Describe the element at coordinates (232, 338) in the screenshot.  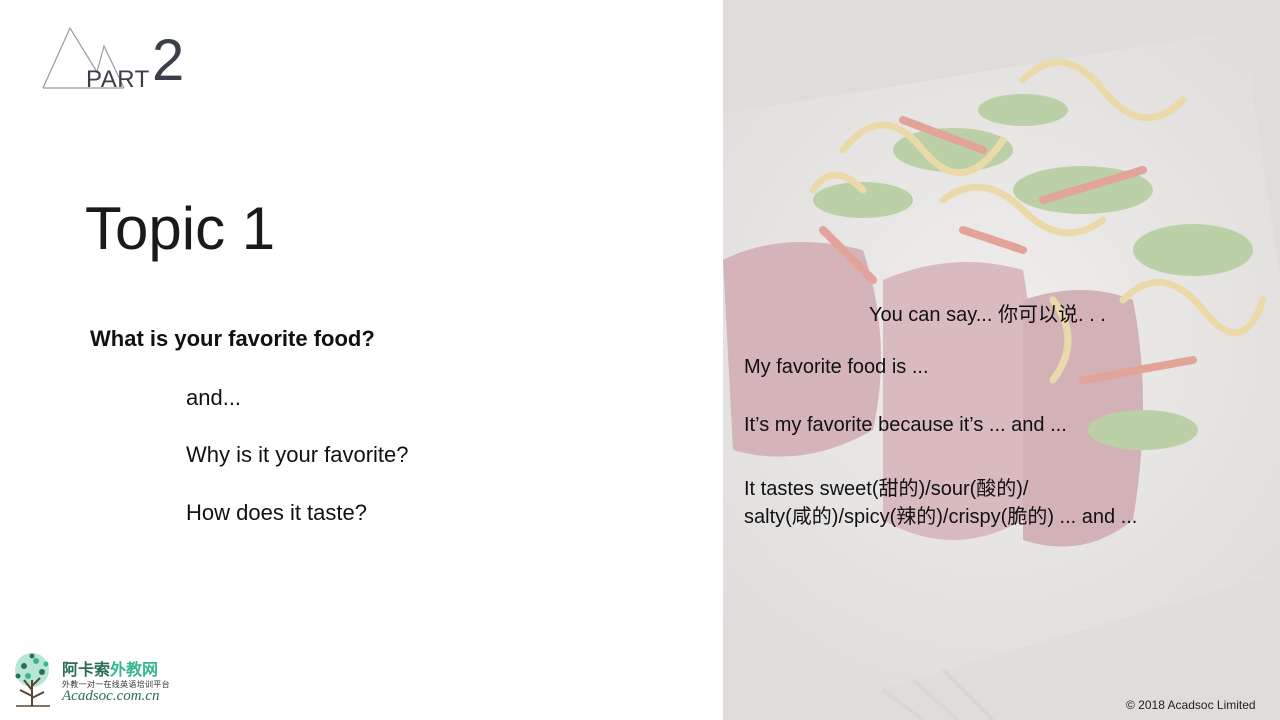
I see `main-question: What is your favorite food?` at that location.